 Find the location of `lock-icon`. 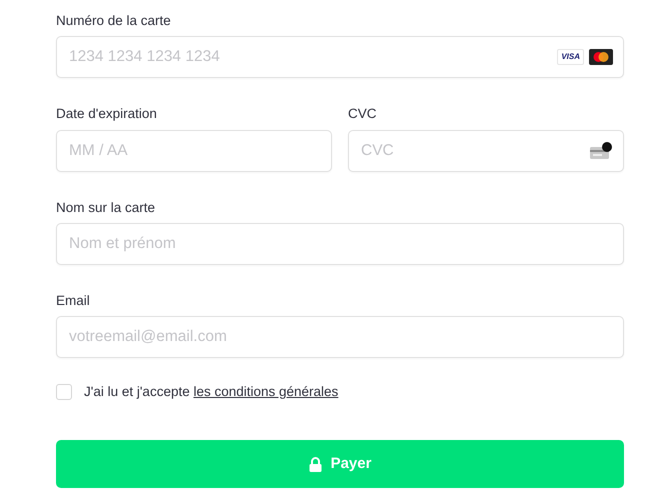

lock-icon is located at coordinates (315, 464).